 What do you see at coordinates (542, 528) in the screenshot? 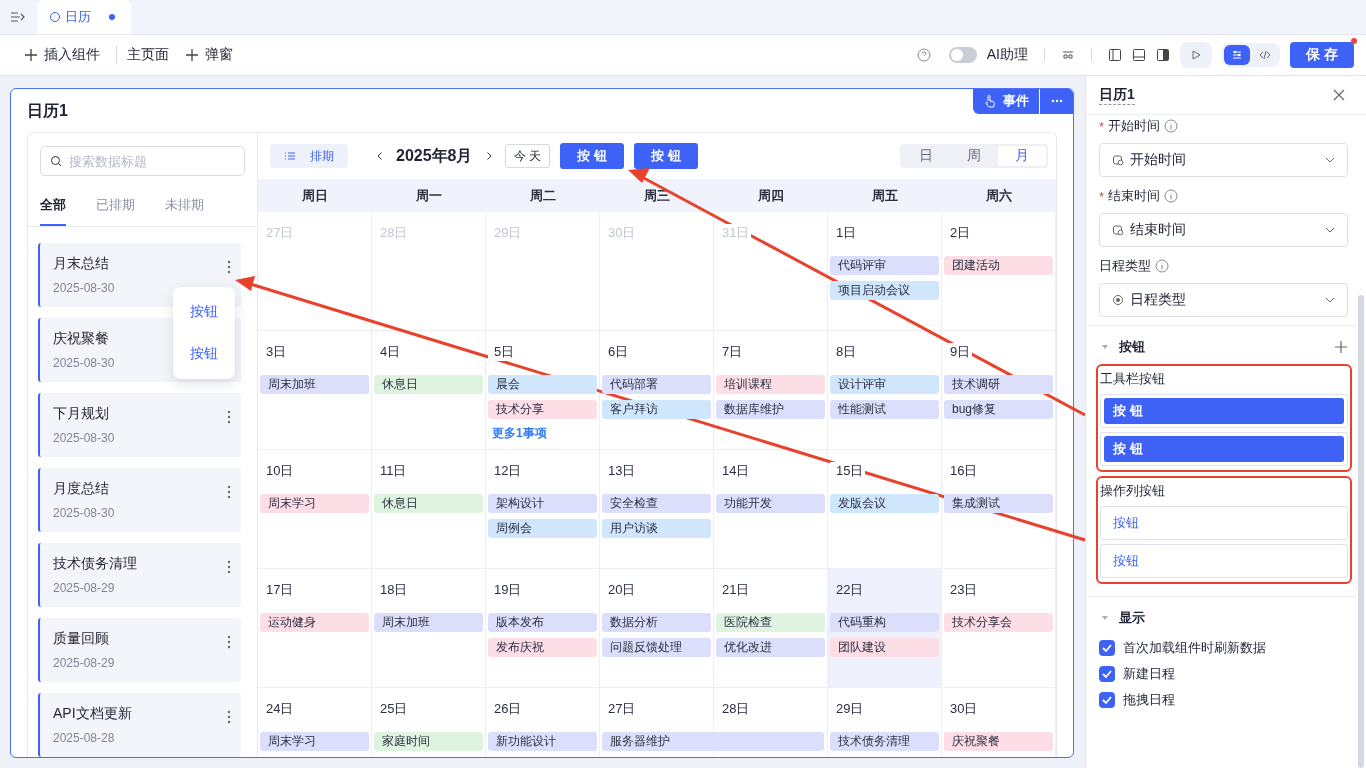
I see `calendar-event: 周例会` at bounding box center [542, 528].